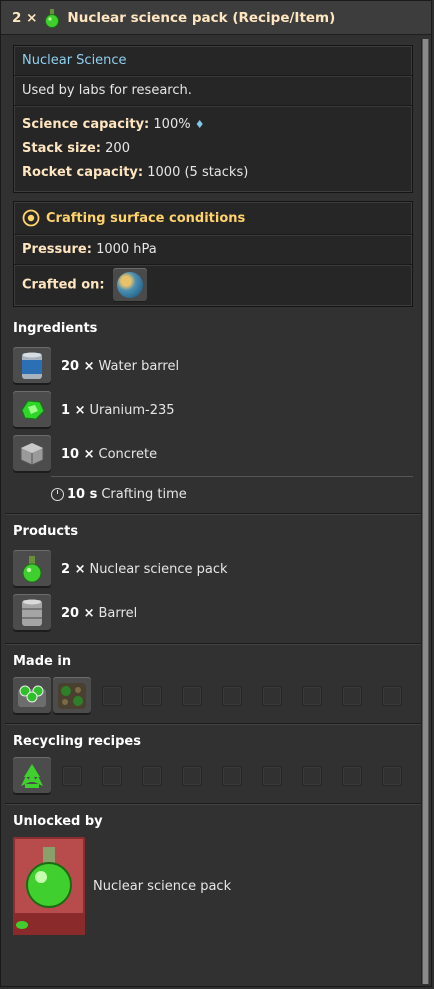  I want to click on surface-conditions-header: Crafting surface conditions, so click(213, 218).